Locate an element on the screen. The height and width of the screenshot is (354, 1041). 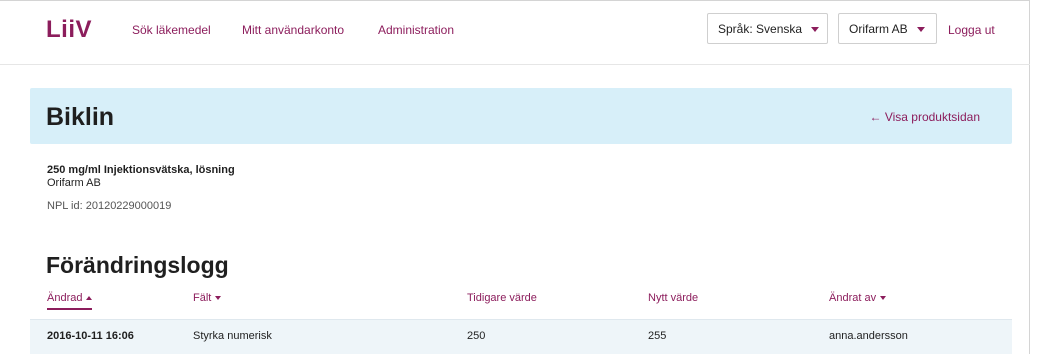
nav-link-my-account: Mitt användarkonto is located at coordinates (293, 30).